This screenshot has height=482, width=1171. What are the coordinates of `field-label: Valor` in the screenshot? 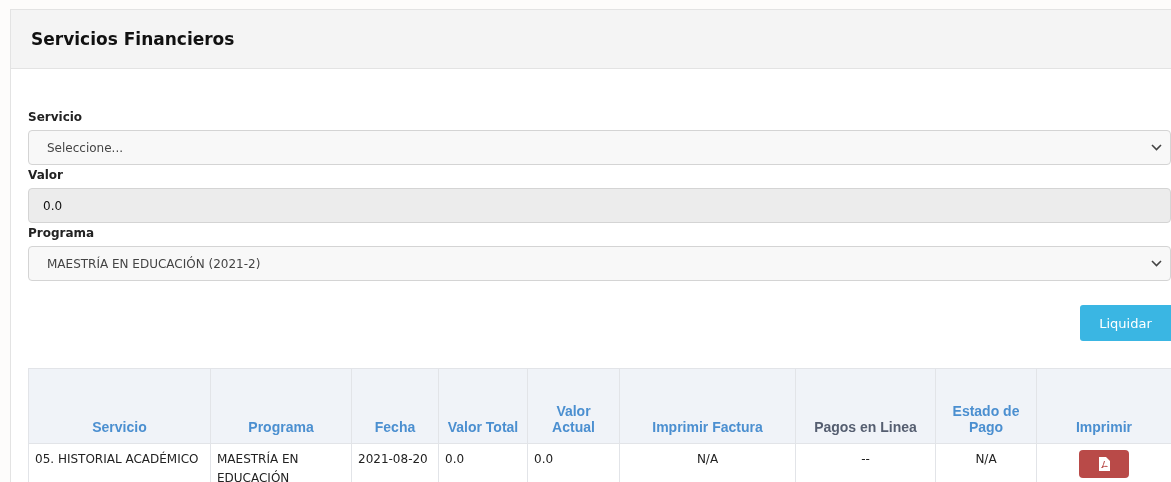 It's located at (45, 175).